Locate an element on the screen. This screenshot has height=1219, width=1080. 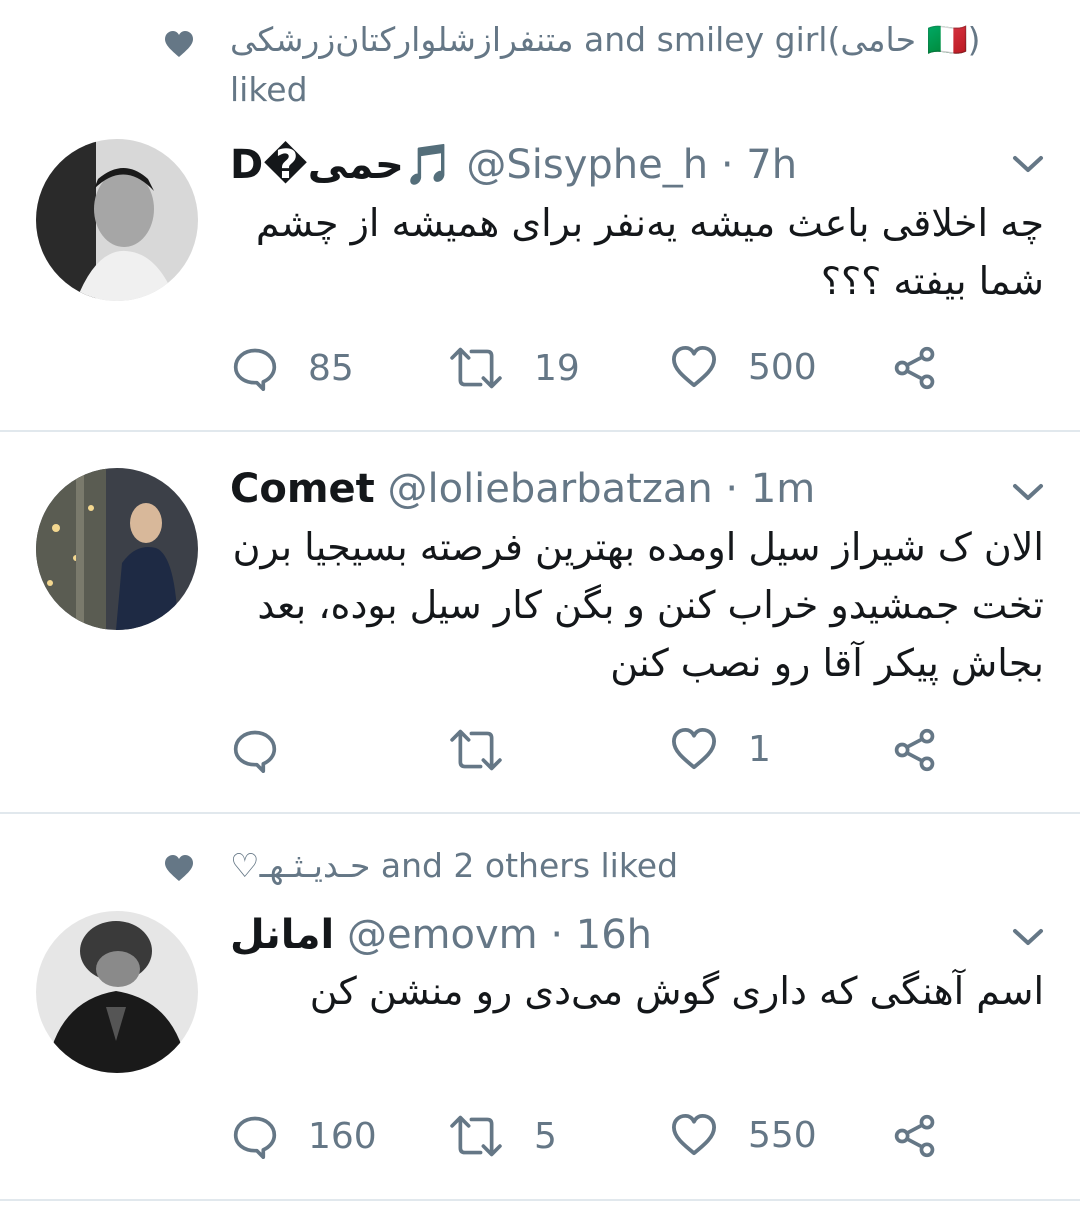
tweet-actions: 85 19 500 is located at coordinates (540, 370).